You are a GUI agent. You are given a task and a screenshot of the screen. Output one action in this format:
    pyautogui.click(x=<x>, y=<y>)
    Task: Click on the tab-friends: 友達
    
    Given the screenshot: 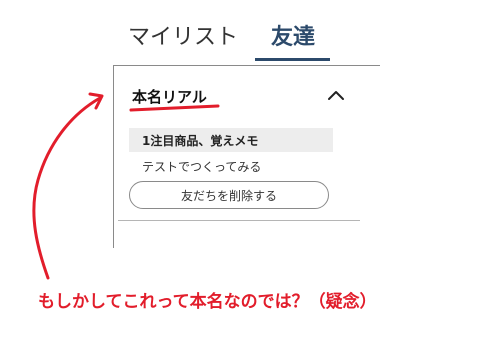 What is the action you would take?
    pyautogui.click(x=293, y=38)
    